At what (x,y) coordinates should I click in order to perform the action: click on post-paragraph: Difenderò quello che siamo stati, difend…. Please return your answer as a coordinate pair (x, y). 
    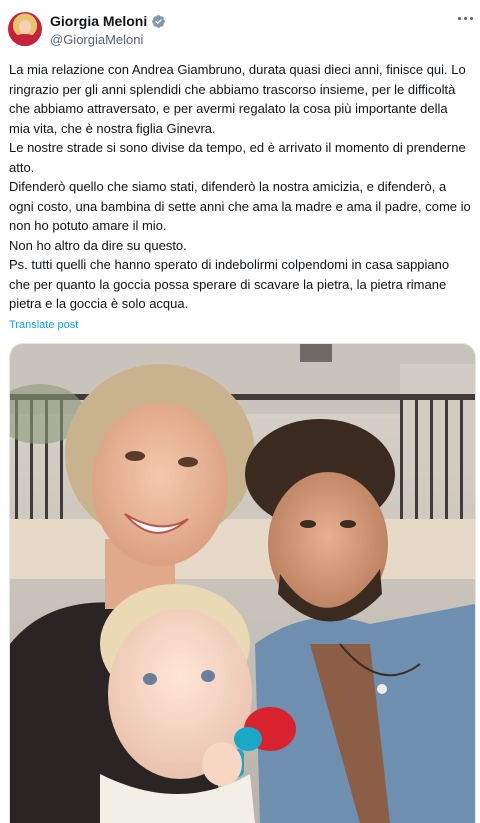
    Looking at the image, I should click on (240, 206).